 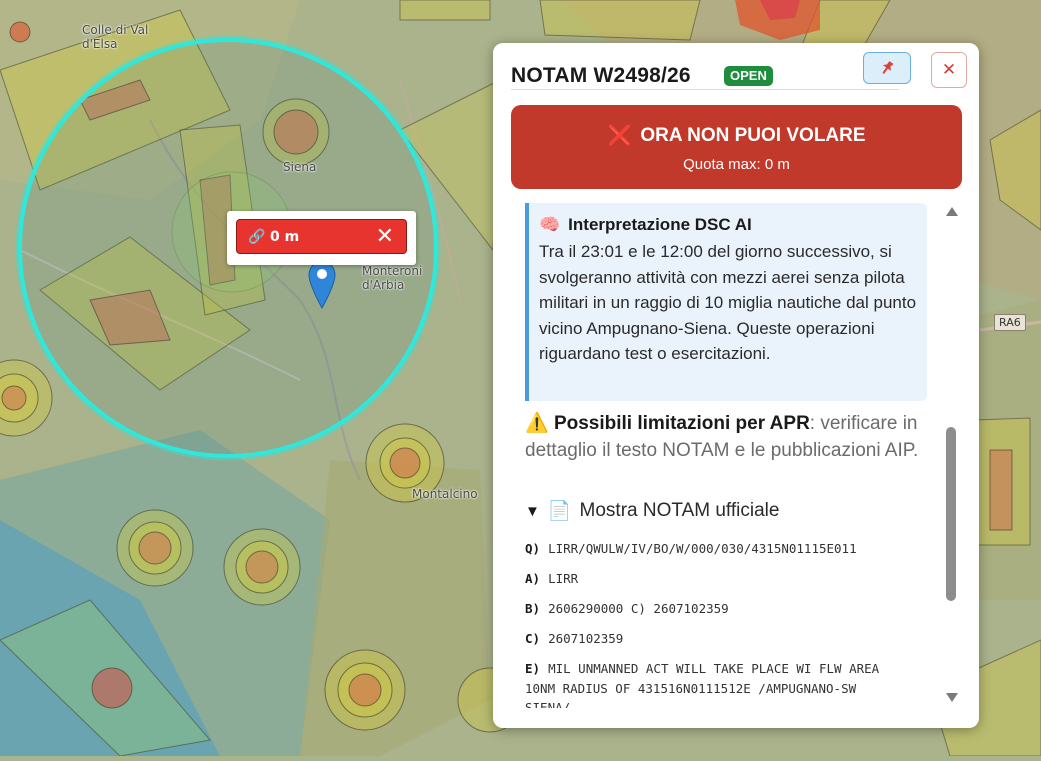 I want to click on document-icon: 📄, so click(x=559, y=511).